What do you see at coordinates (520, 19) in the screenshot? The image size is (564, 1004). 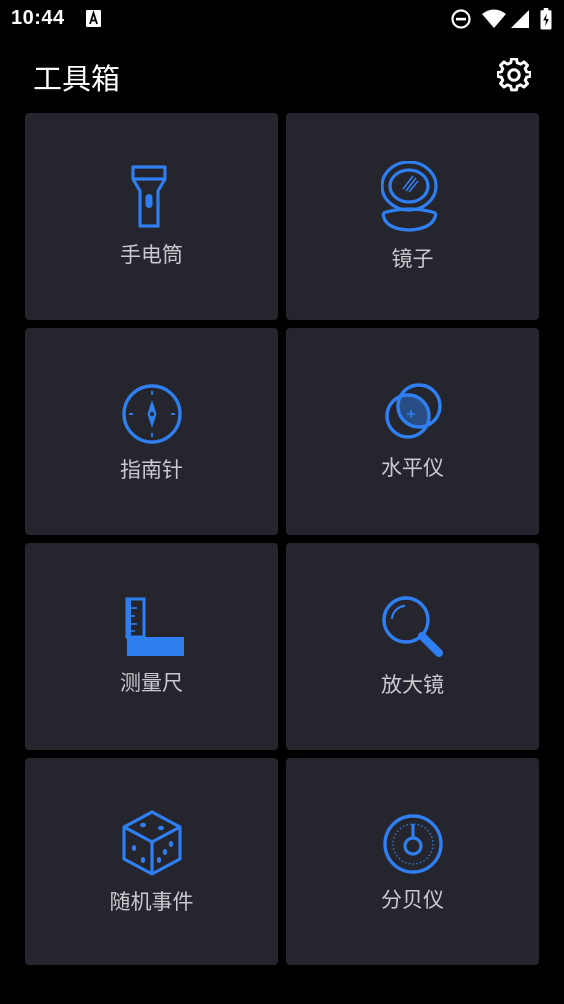 I see `cellular-signal-icon` at bounding box center [520, 19].